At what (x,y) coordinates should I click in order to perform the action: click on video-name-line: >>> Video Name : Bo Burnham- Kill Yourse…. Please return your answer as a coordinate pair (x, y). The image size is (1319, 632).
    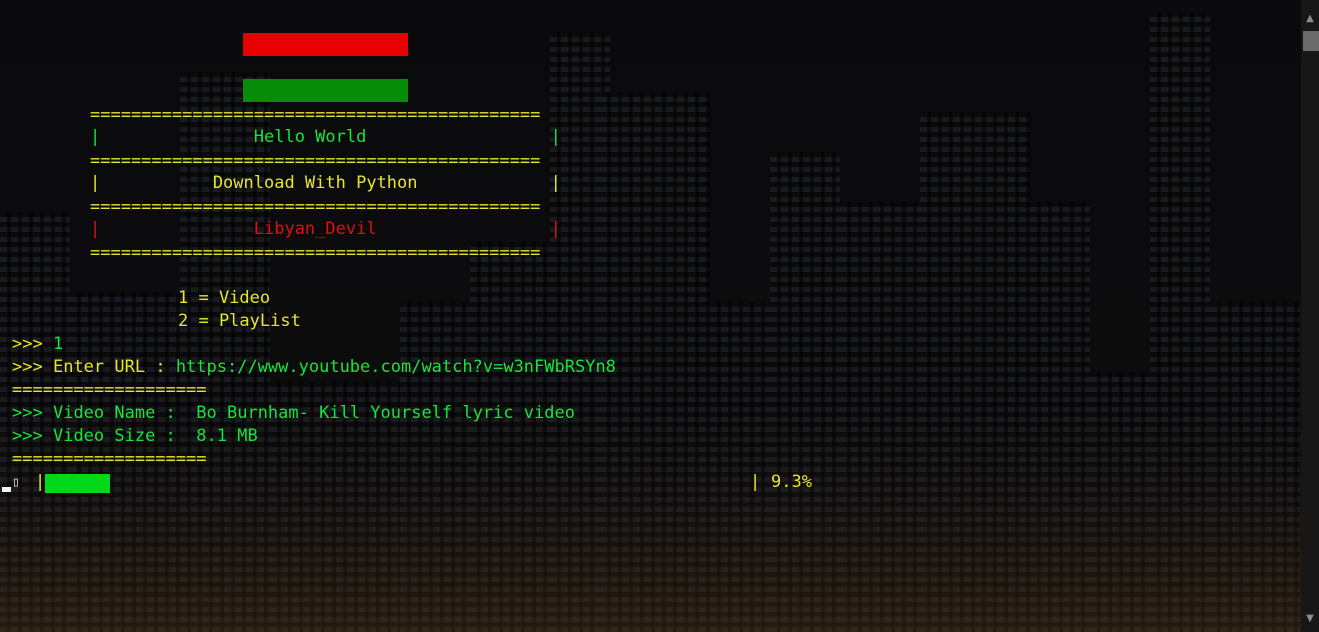
    Looking at the image, I should click on (293, 413).